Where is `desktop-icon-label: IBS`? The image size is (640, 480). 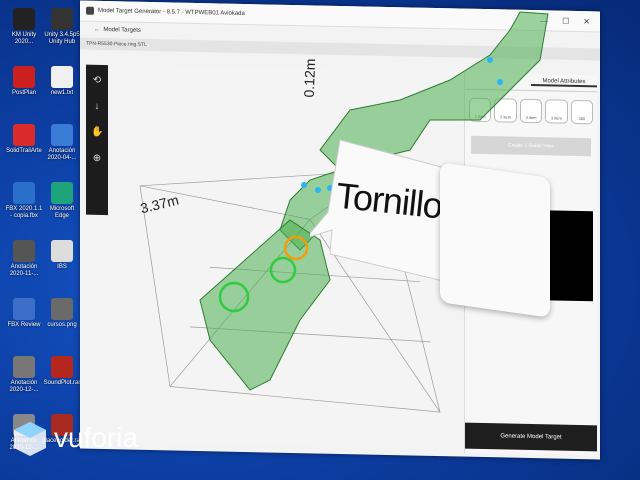 desktop-icon-label: IBS is located at coordinates (62, 267).